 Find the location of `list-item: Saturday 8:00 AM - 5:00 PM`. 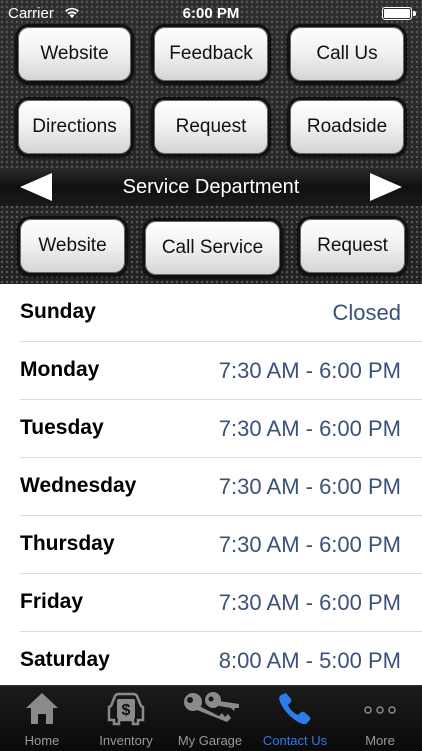

list-item: Saturday 8:00 AM - 5:00 PM is located at coordinates (221, 658).